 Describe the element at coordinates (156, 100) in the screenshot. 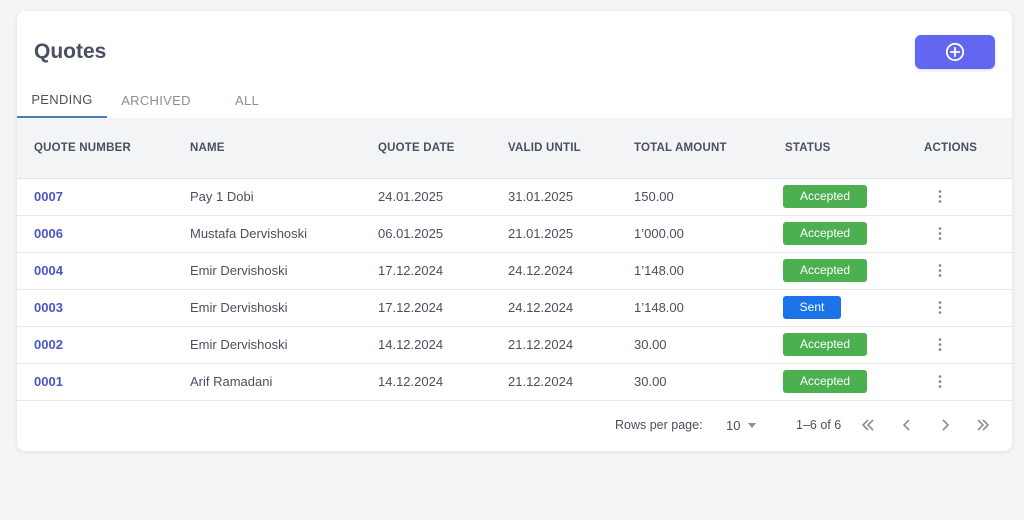

I see `tab-archived: ARCHIVED` at that location.